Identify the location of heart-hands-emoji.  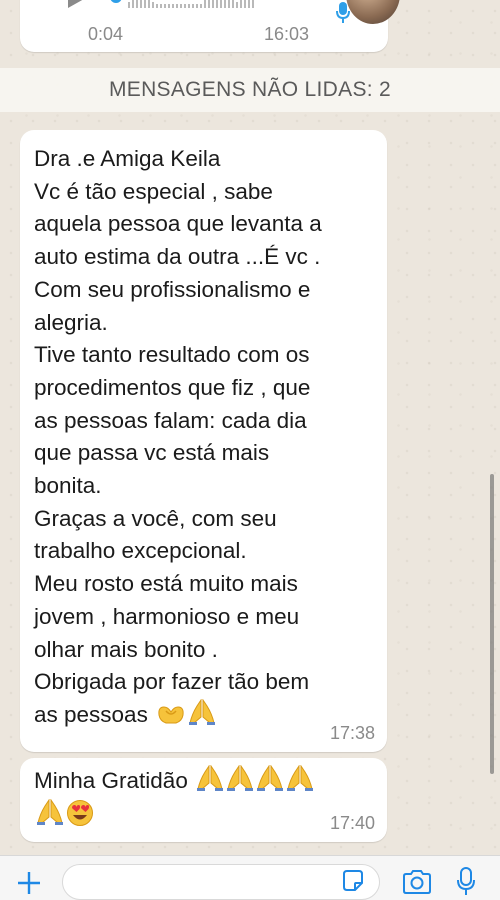
(171, 715).